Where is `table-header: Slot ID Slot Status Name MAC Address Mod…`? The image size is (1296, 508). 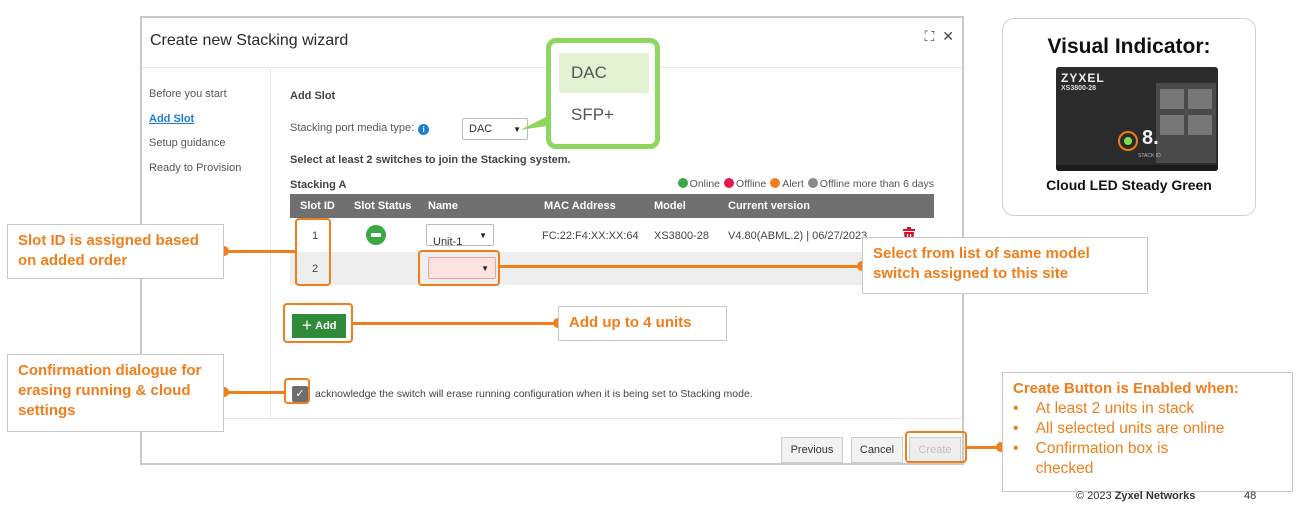
table-header: Slot ID Slot Status Name MAC Address Mod… is located at coordinates (612, 206).